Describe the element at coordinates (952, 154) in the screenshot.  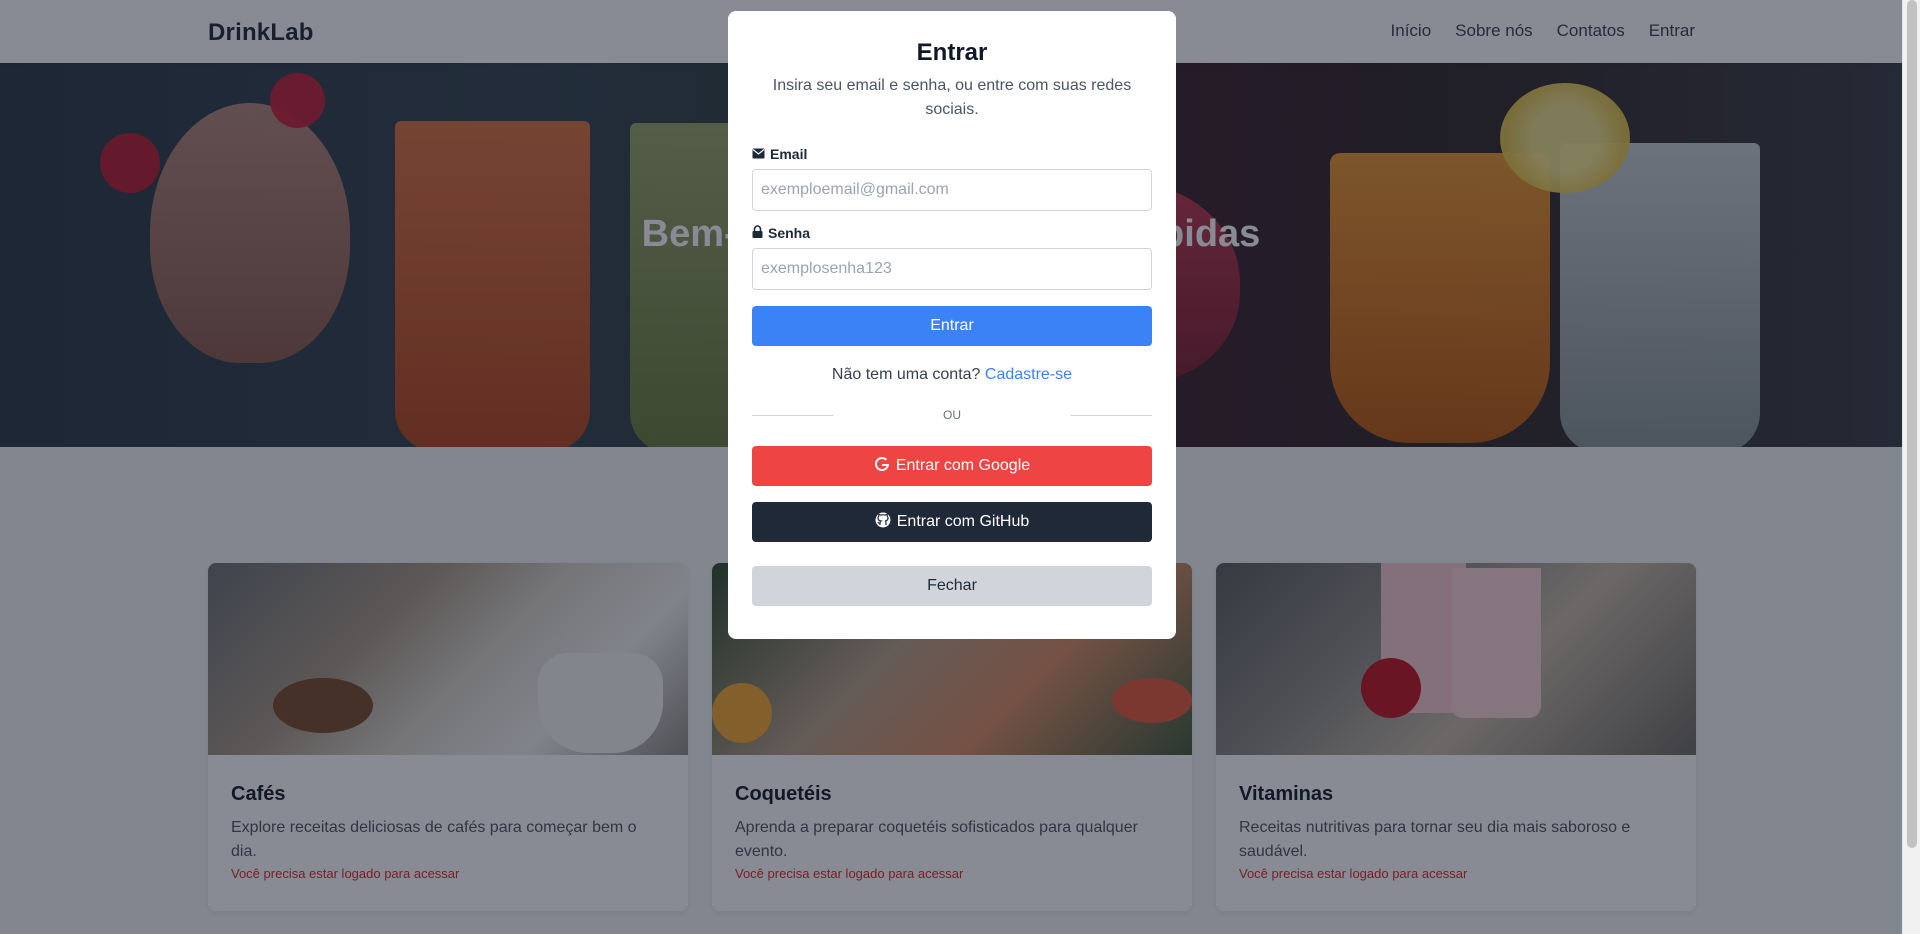
I see `email-label: Email` at that location.